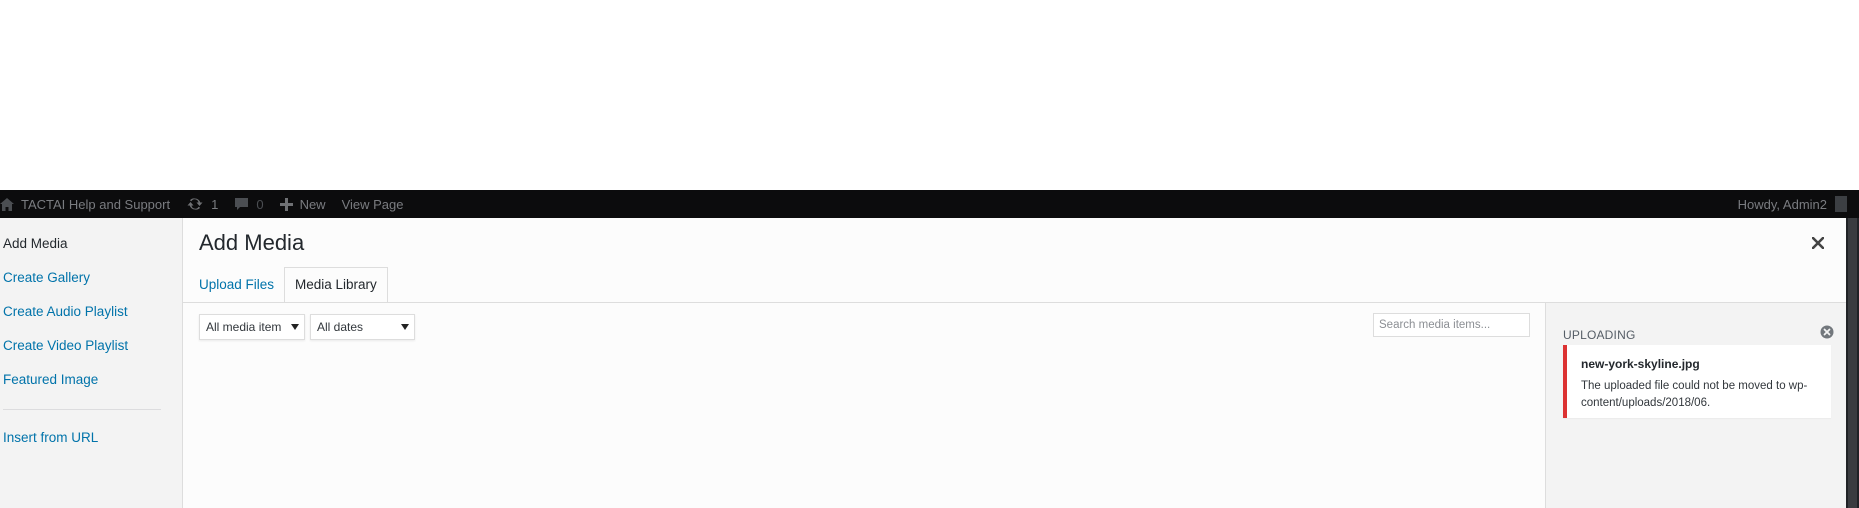  What do you see at coordinates (1841, 204) in the screenshot?
I see `avatar` at bounding box center [1841, 204].